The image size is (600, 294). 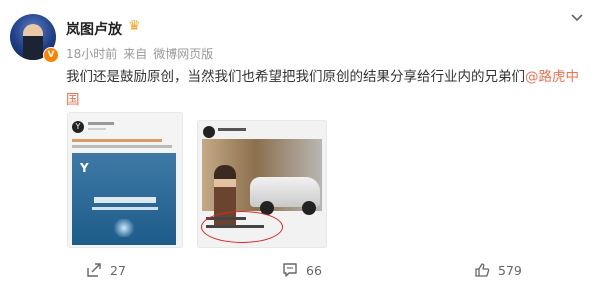 I want to click on post-text: 我们还是鼓励原创，当然我们也希望把我们原创的结果分享给行业内的兄弟们@路虎中国, so click(x=326, y=89).